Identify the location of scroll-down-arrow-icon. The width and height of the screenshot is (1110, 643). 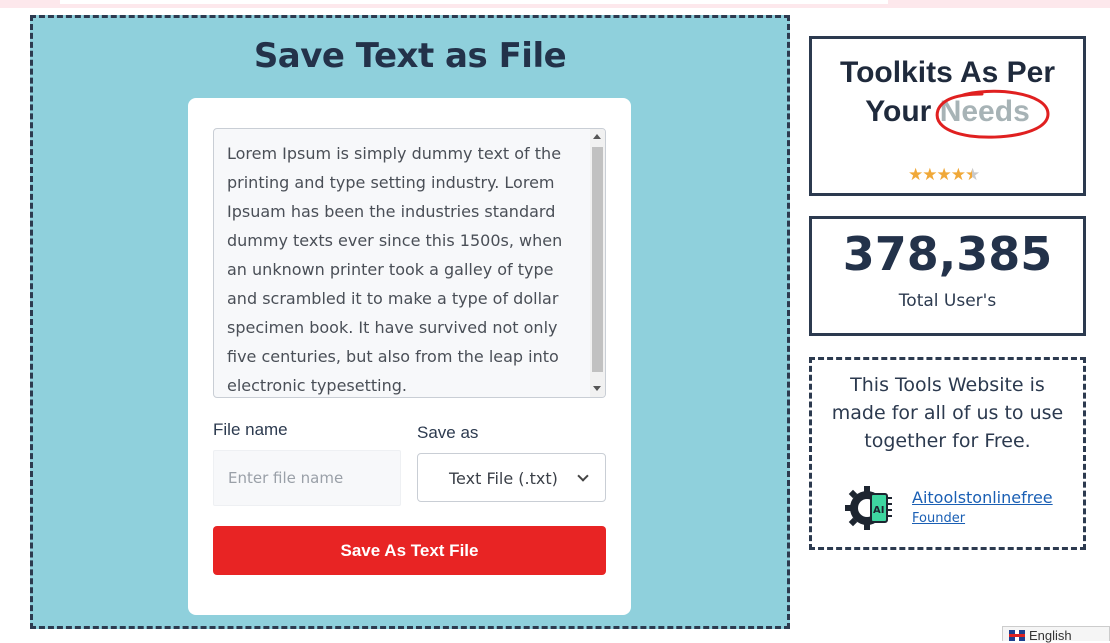
(597, 388).